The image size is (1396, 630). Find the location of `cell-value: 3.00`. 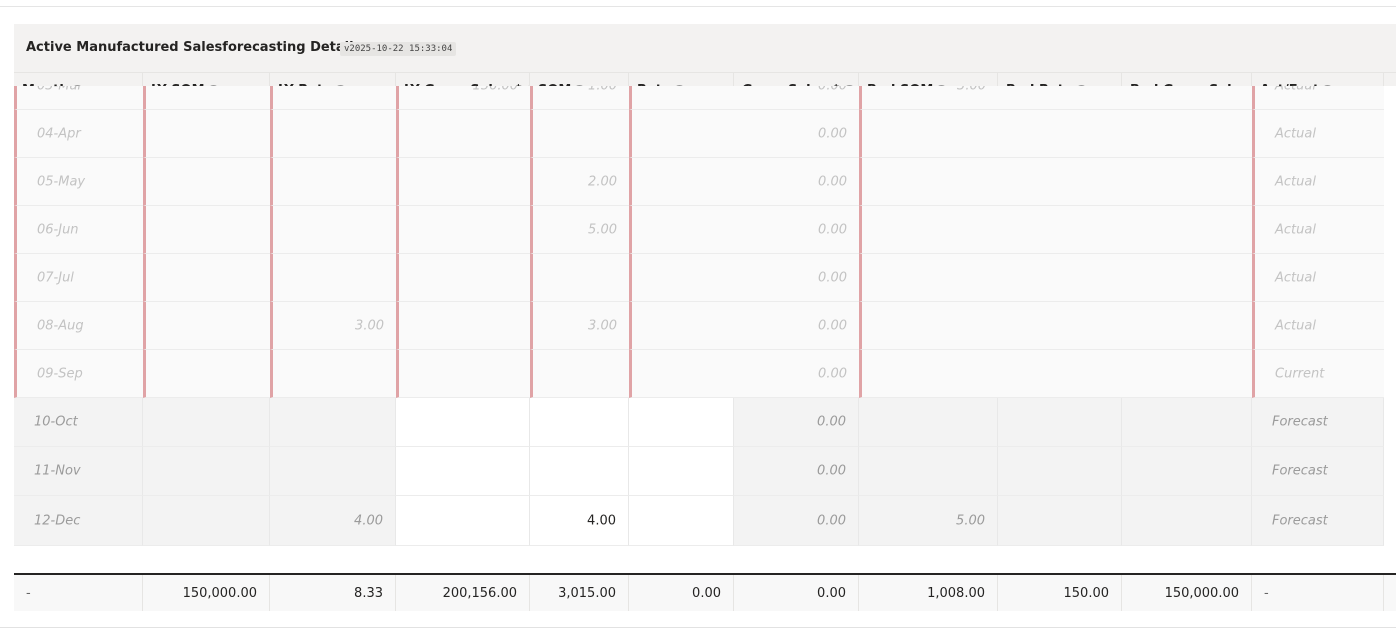

cell-value: 3.00 is located at coordinates (602, 325).